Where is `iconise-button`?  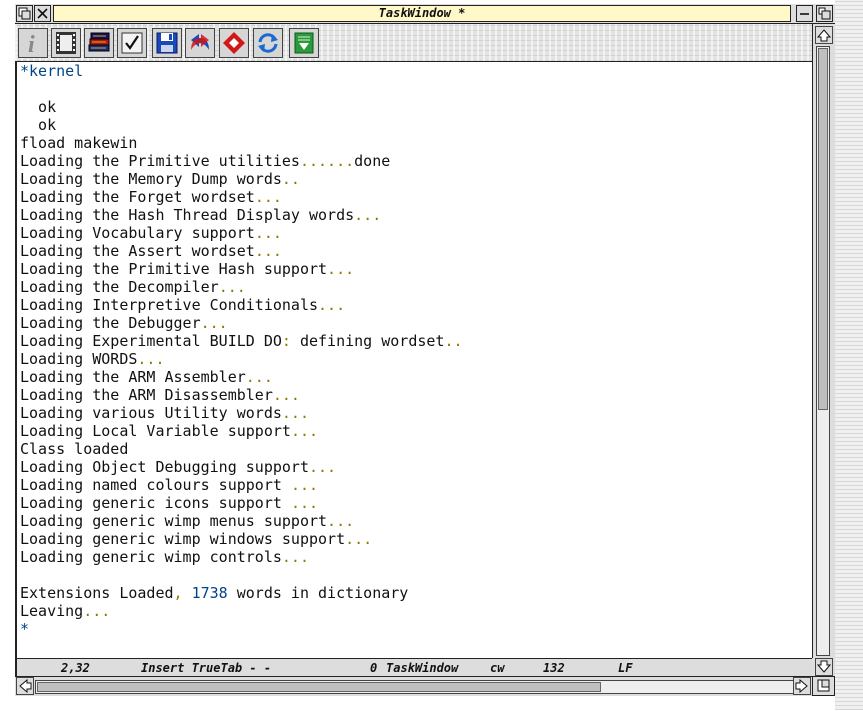 iconise-button is located at coordinates (804, 13).